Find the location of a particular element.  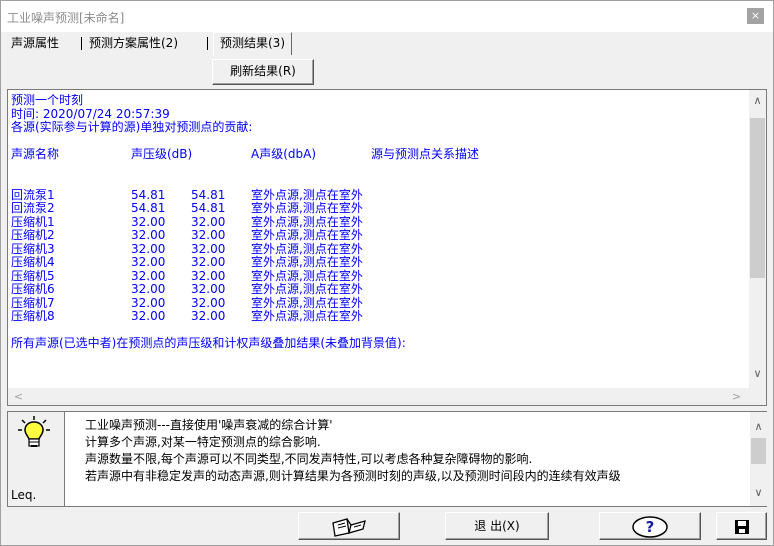

results-vertical-scrollbar: ∧ ∨ is located at coordinates (757, 239).